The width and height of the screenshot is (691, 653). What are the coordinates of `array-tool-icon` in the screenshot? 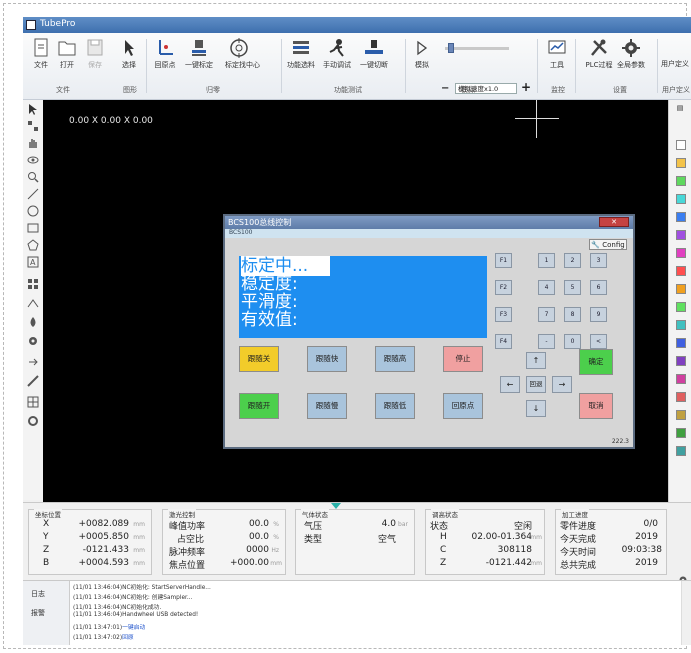 It's located at (33, 284).